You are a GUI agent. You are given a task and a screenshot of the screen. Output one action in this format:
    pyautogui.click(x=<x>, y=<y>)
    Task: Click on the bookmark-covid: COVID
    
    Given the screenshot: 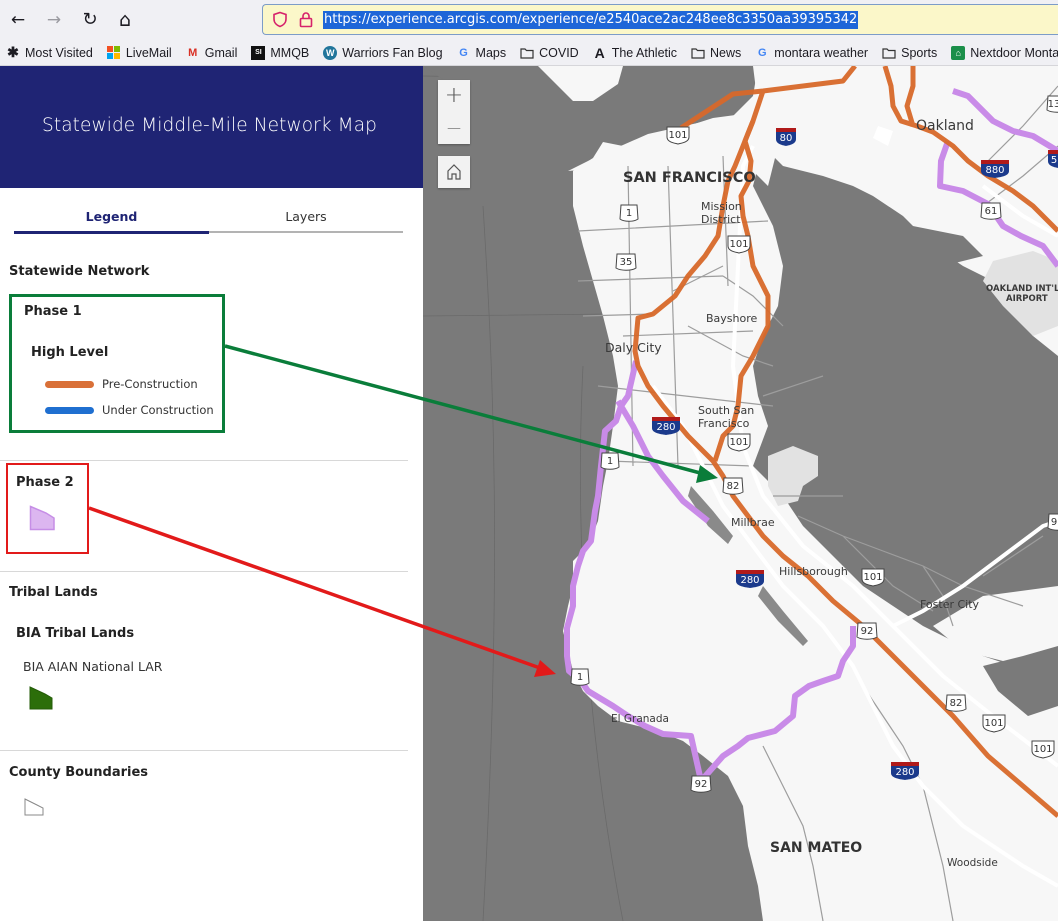 What is the action you would take?
    pyautogui.click(x=549, y=53)
    